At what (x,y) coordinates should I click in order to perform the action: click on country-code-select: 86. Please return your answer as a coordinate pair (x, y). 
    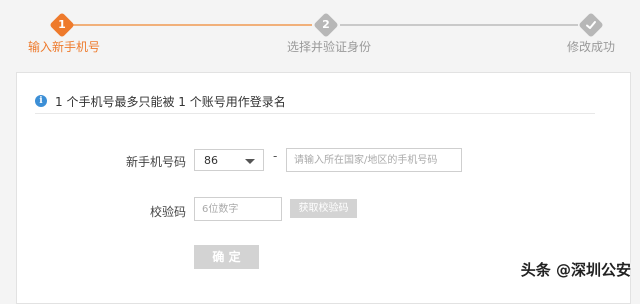
    Looking at the image, I should click on (229, 160).